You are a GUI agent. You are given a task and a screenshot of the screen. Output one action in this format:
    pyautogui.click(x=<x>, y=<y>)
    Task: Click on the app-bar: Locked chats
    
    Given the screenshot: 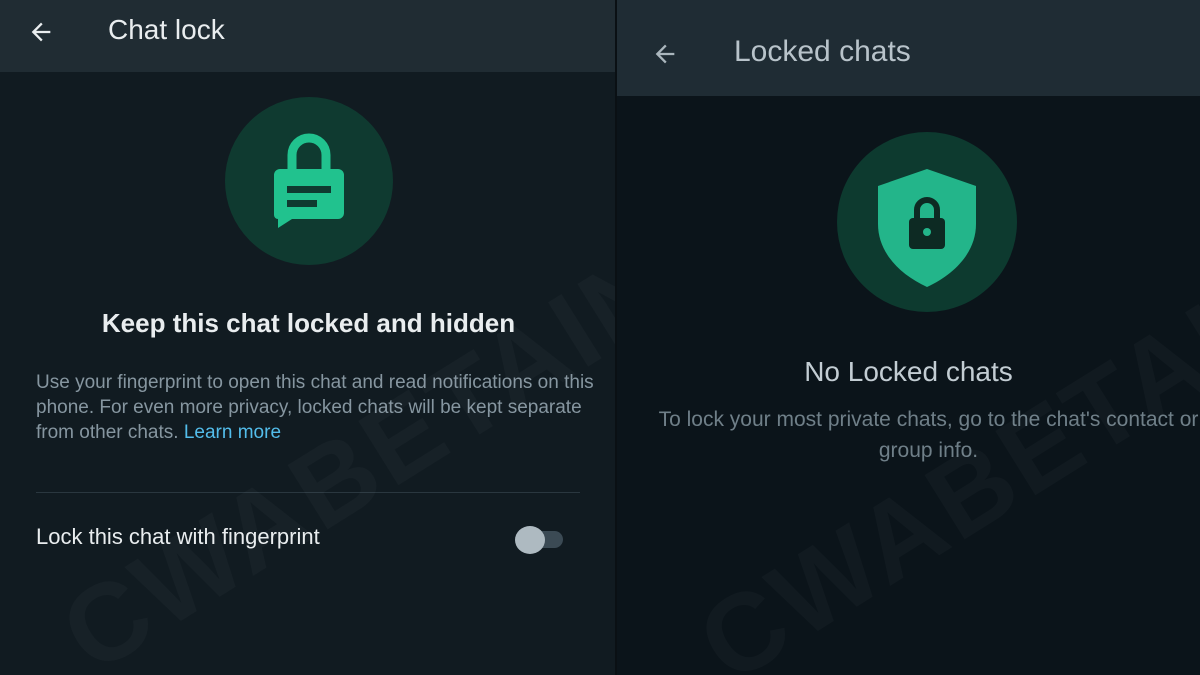 What is the action you would take?
    pyautogui.click(x=908, y=48)
    